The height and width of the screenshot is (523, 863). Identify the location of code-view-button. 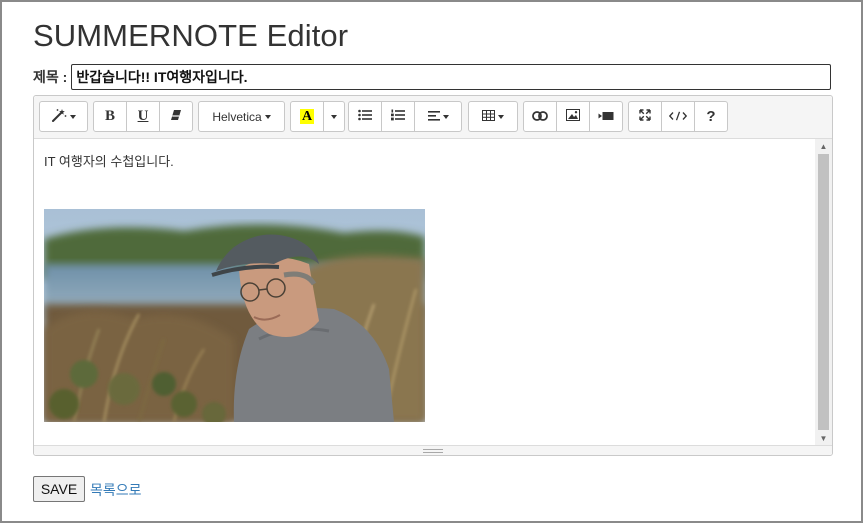
(678, 116).